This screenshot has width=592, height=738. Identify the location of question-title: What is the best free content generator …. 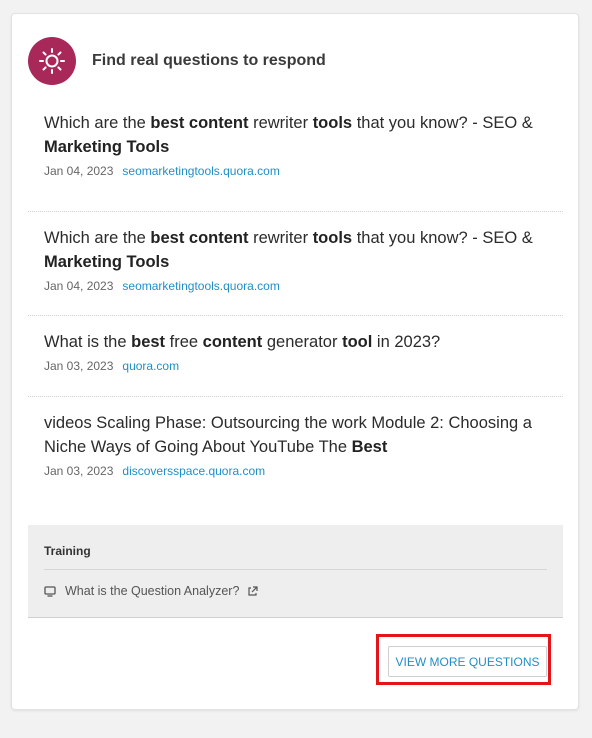
(303, 335).